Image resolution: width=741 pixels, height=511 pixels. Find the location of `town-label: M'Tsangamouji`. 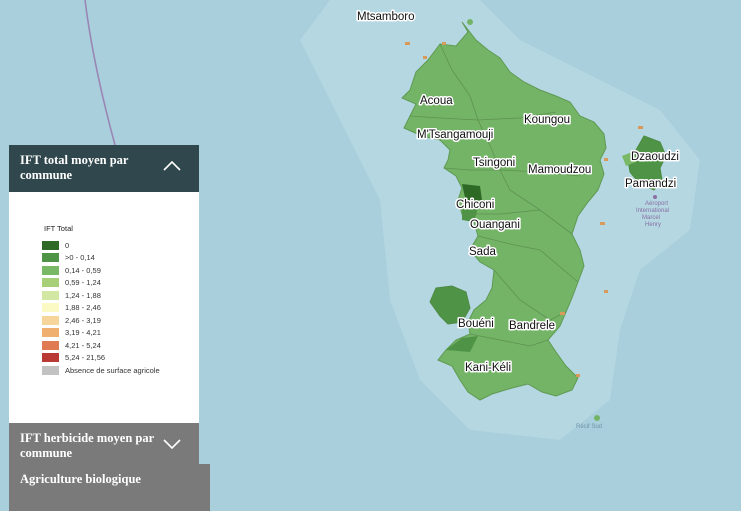

town-label: M'Tsangamouji is located at coordinates (455, 135).